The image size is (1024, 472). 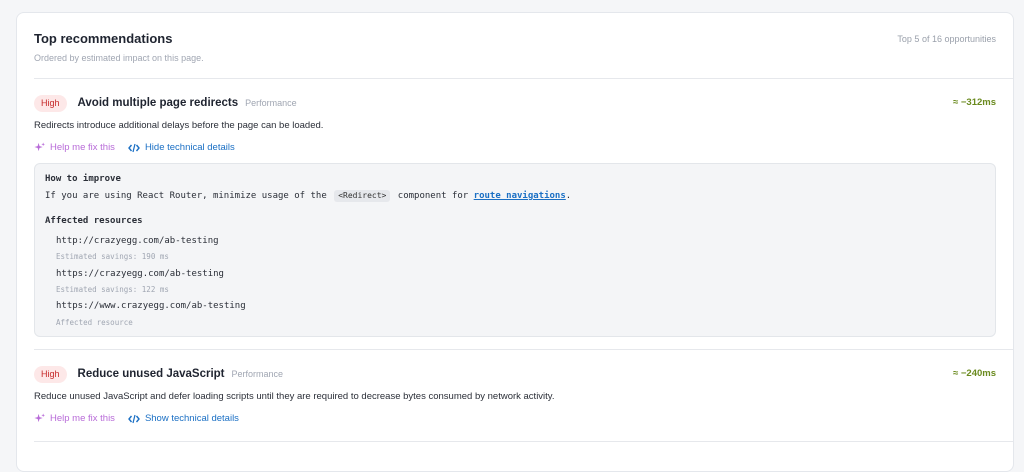 I want to click on recommendation-actions: Help me fix this Hide technical details, so click(x=134, y=147).